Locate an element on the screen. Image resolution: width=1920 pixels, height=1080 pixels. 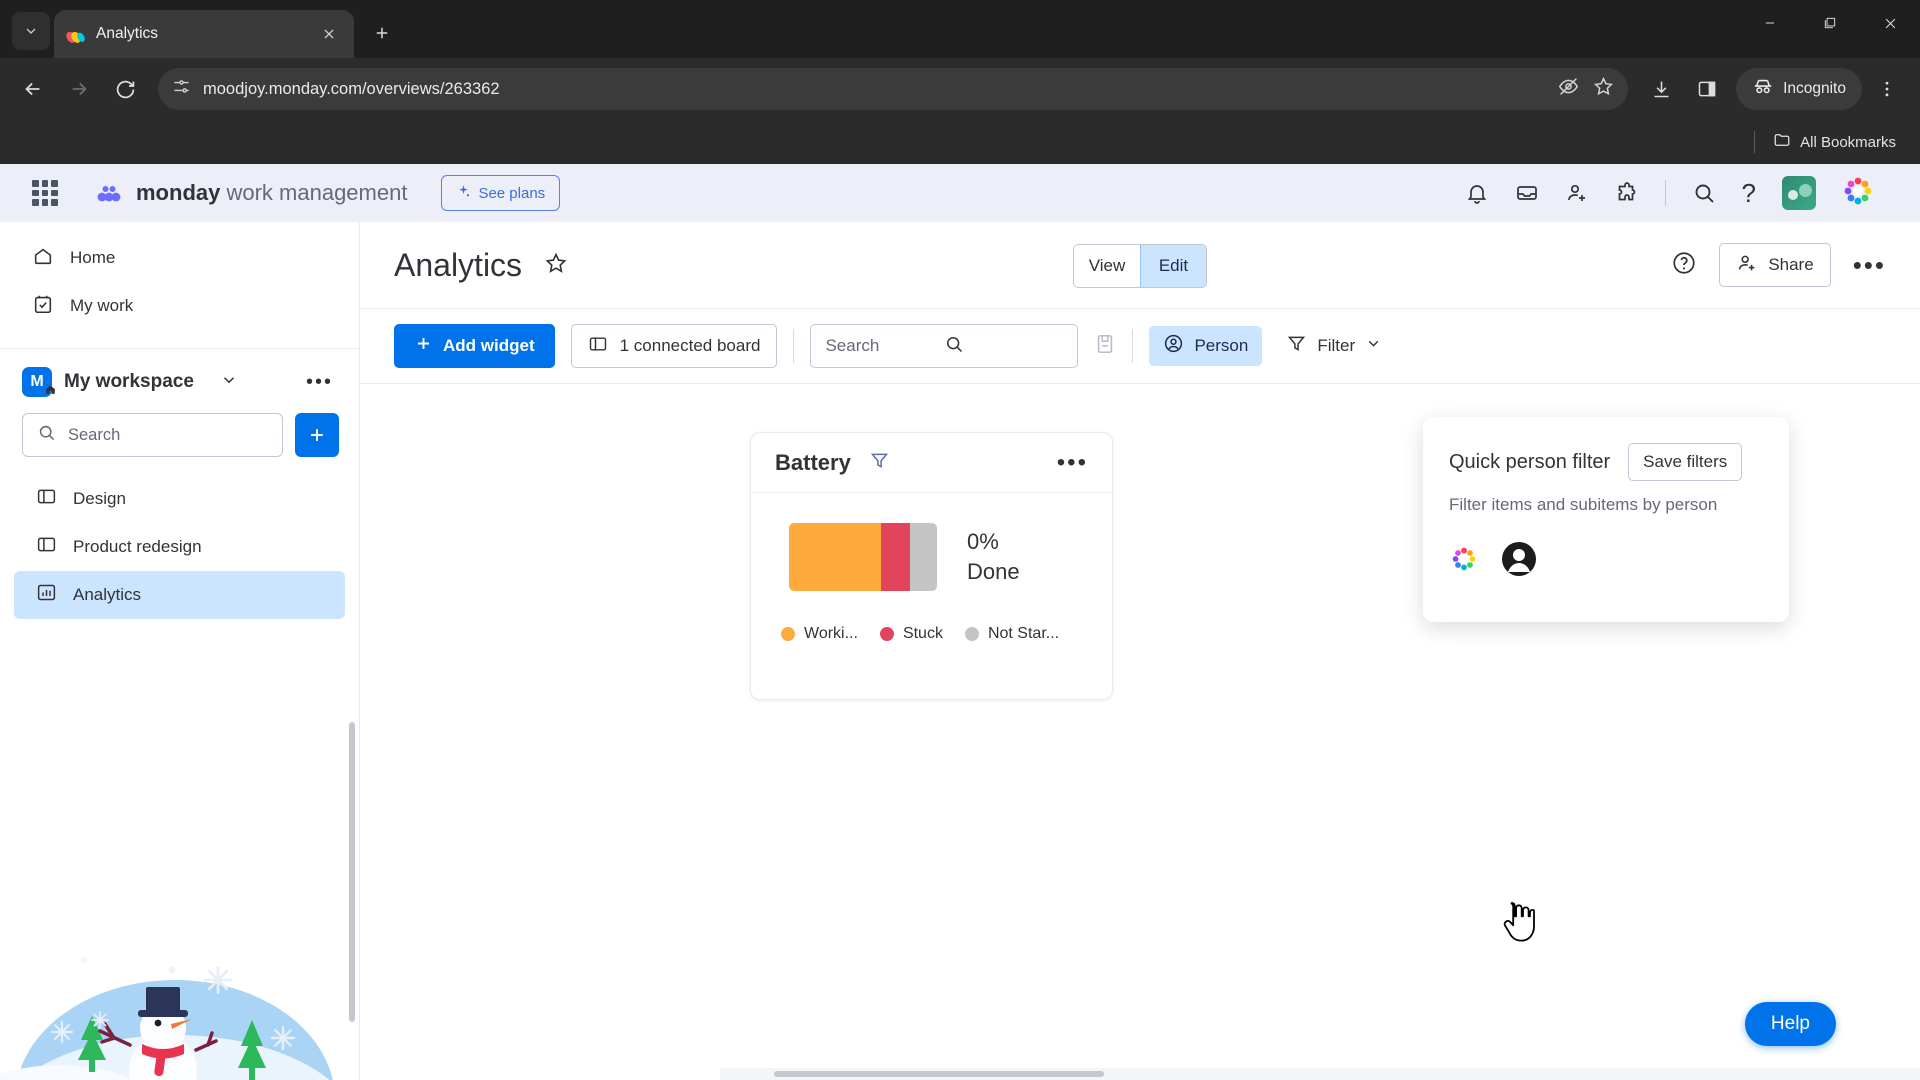
tab-view: View is located at coordinates (1107, 266).